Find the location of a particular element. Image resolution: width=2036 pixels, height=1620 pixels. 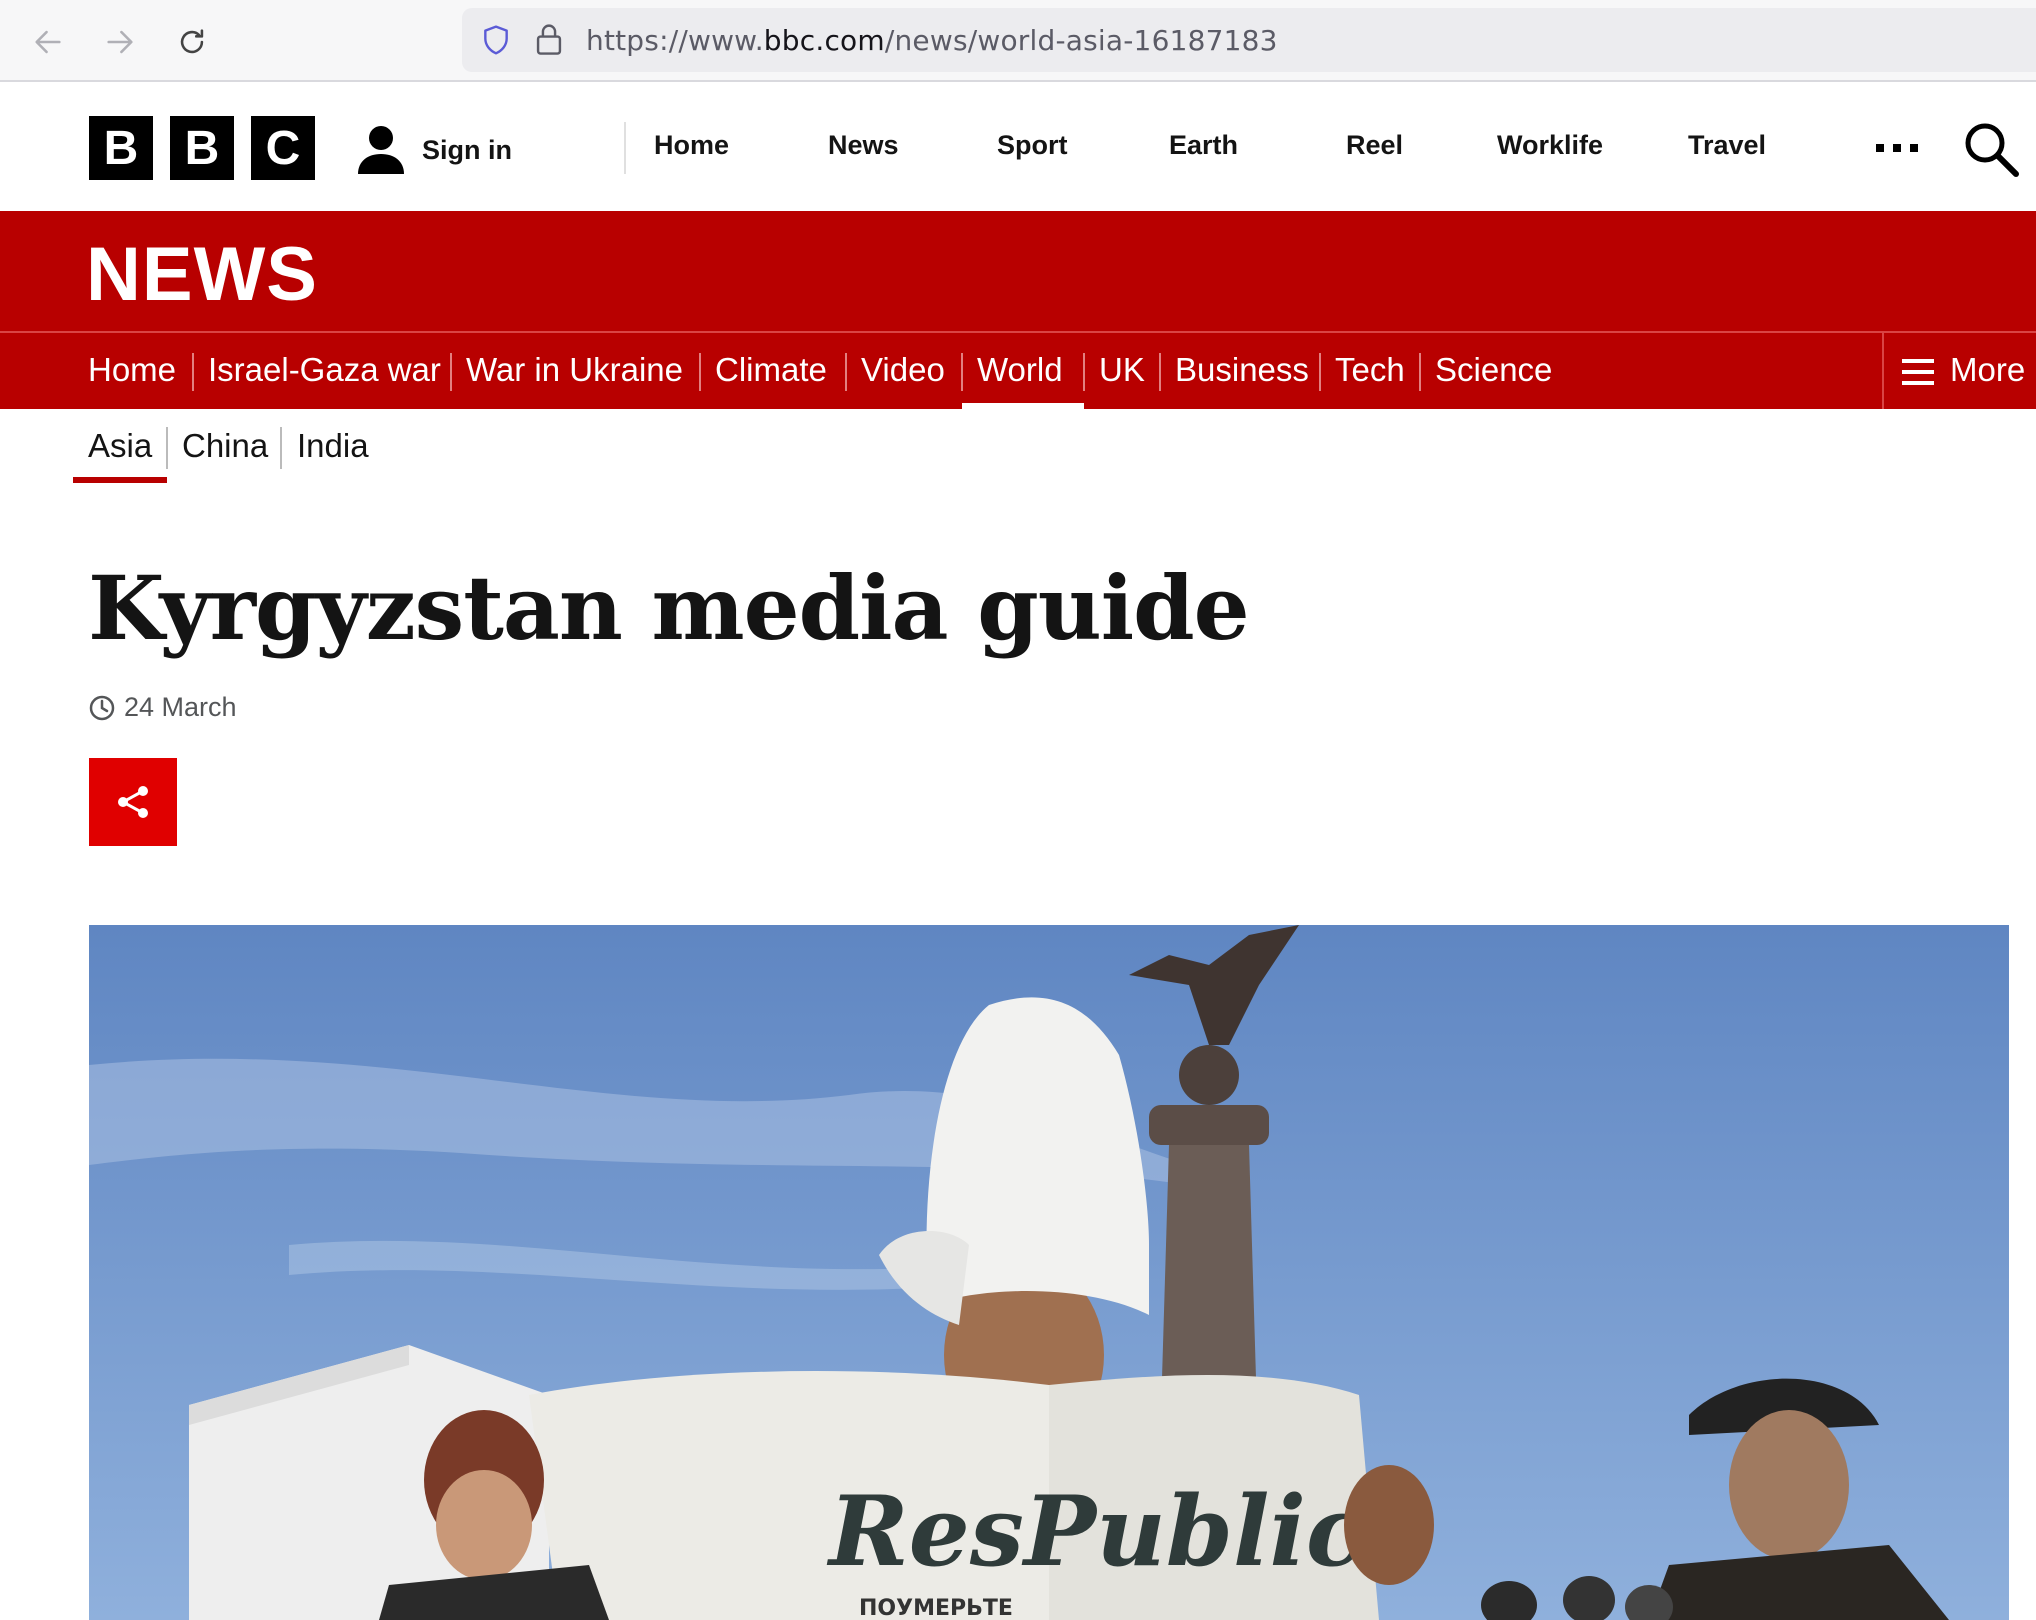

url-prefix: https://www. is located at coordinates (675, 40).